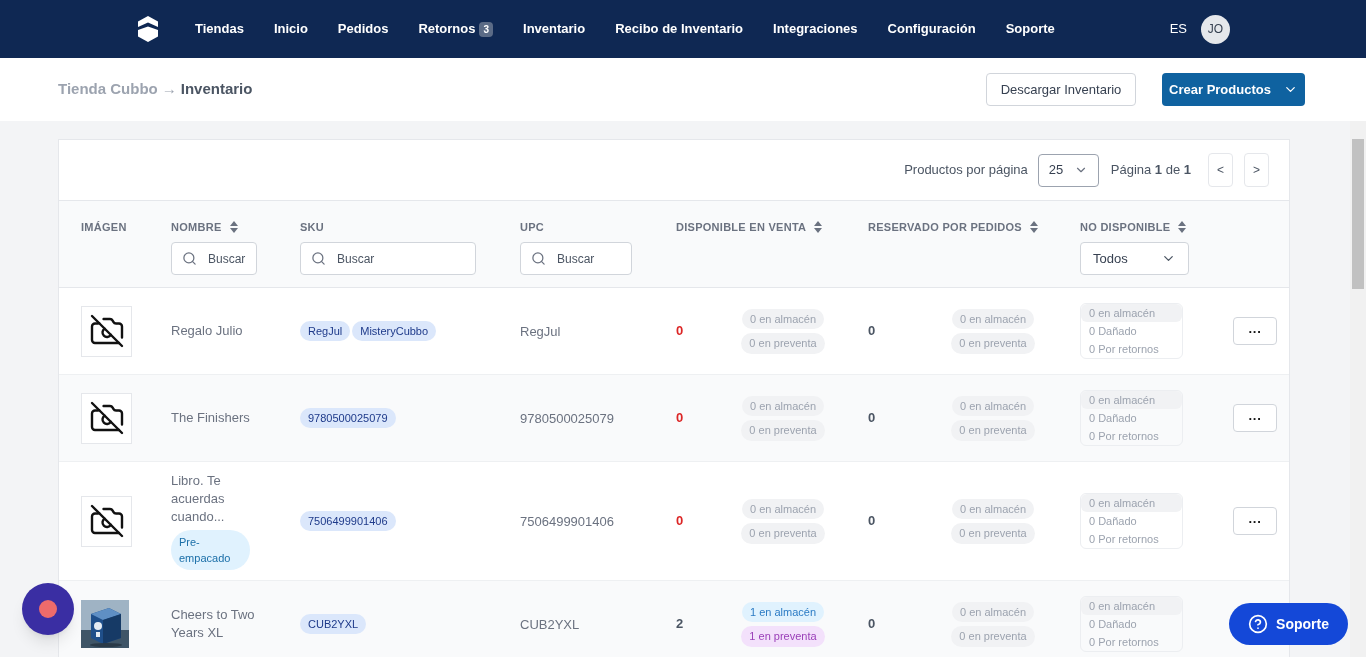  I want to click on nav-link: Tiendas, so click(219, 29).